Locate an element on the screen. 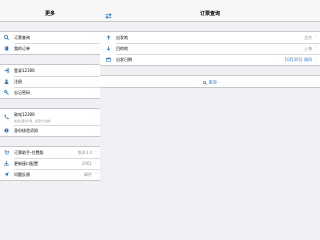 Image resolution: width=320 pixels, height=240 pixels. sidebar-item-register: 注册 › is located at coordinates (50, 81).